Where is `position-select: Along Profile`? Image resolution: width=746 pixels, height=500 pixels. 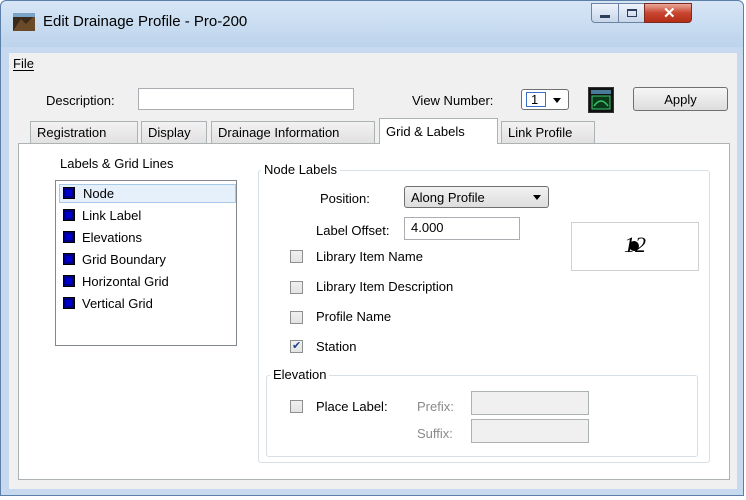
position-select: Along Profile is located at coordinates (476, 197).